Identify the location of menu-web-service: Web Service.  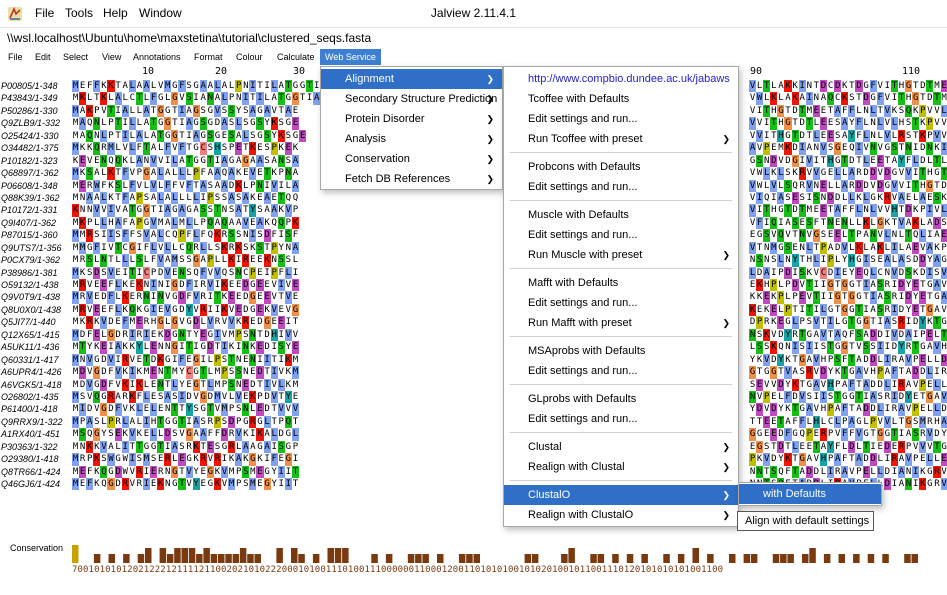
(350, 57).